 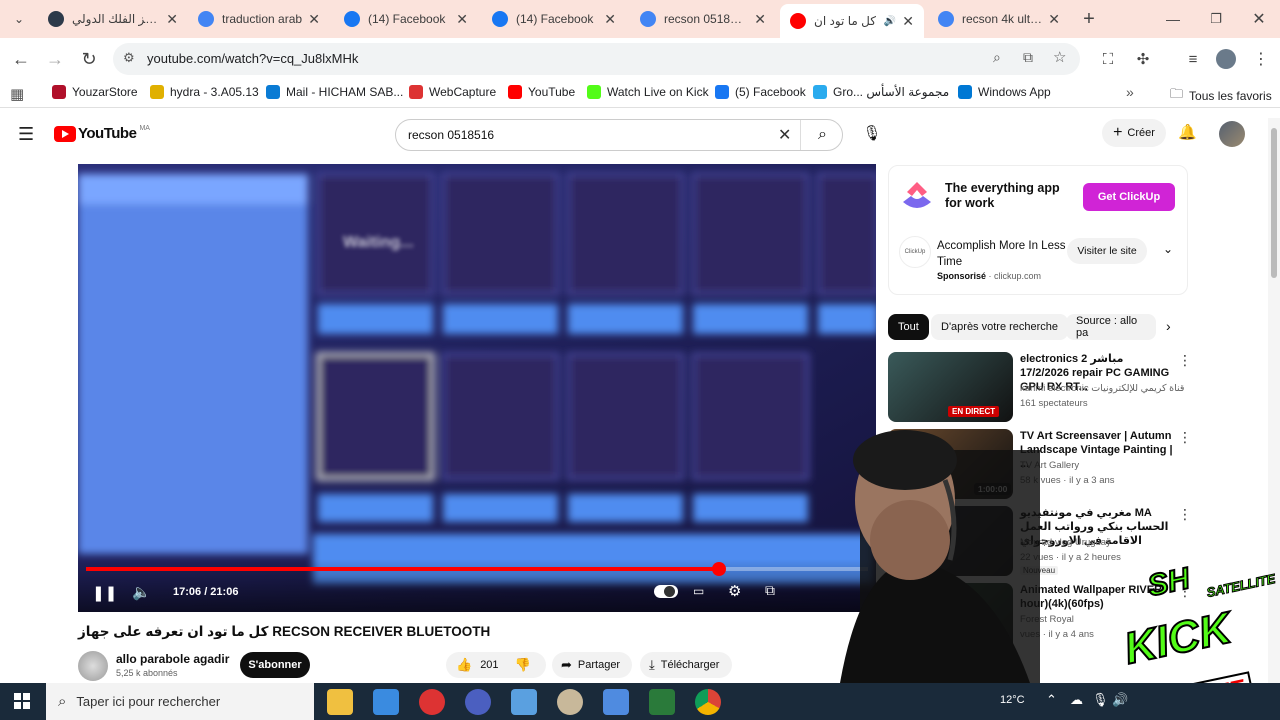 What do you see at coordinates (541, 92) in the screenshot?
I see `bookmark-5: YouTube` at bounding box center [541, 92].